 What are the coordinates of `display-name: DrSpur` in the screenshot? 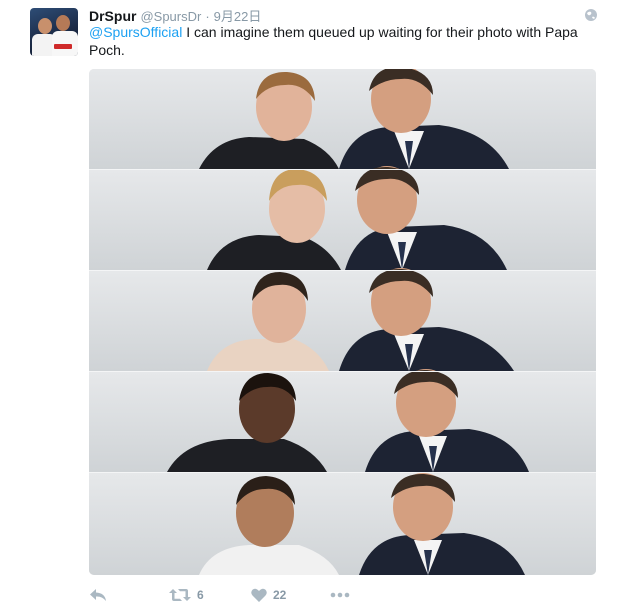 It's located at (112, 16).